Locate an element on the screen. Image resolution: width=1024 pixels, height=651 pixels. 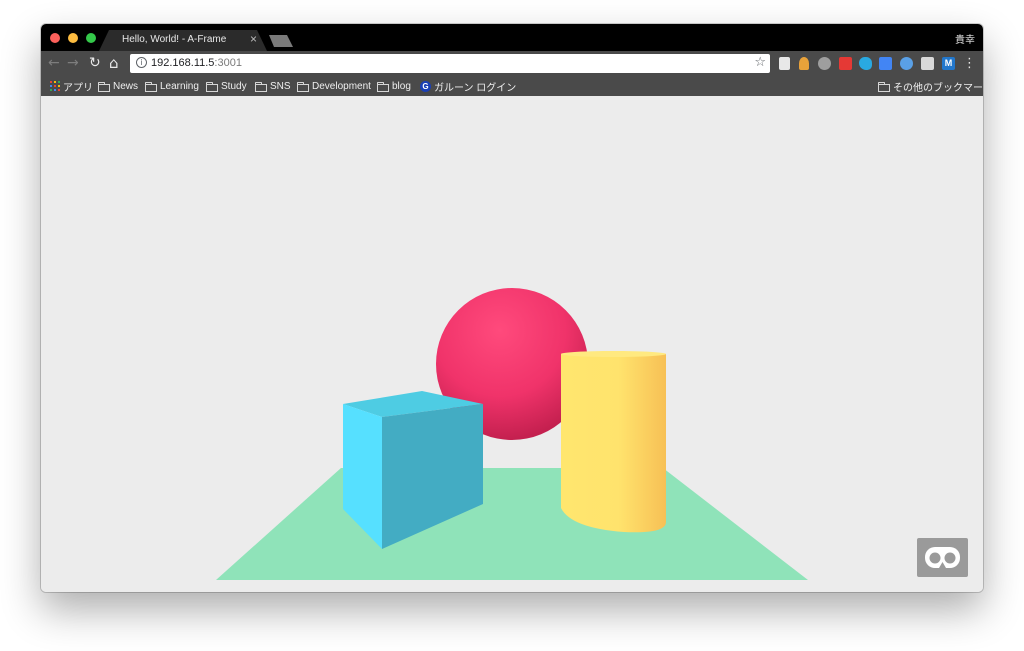
yellow-cylinder is located at coordinates (613, 442).